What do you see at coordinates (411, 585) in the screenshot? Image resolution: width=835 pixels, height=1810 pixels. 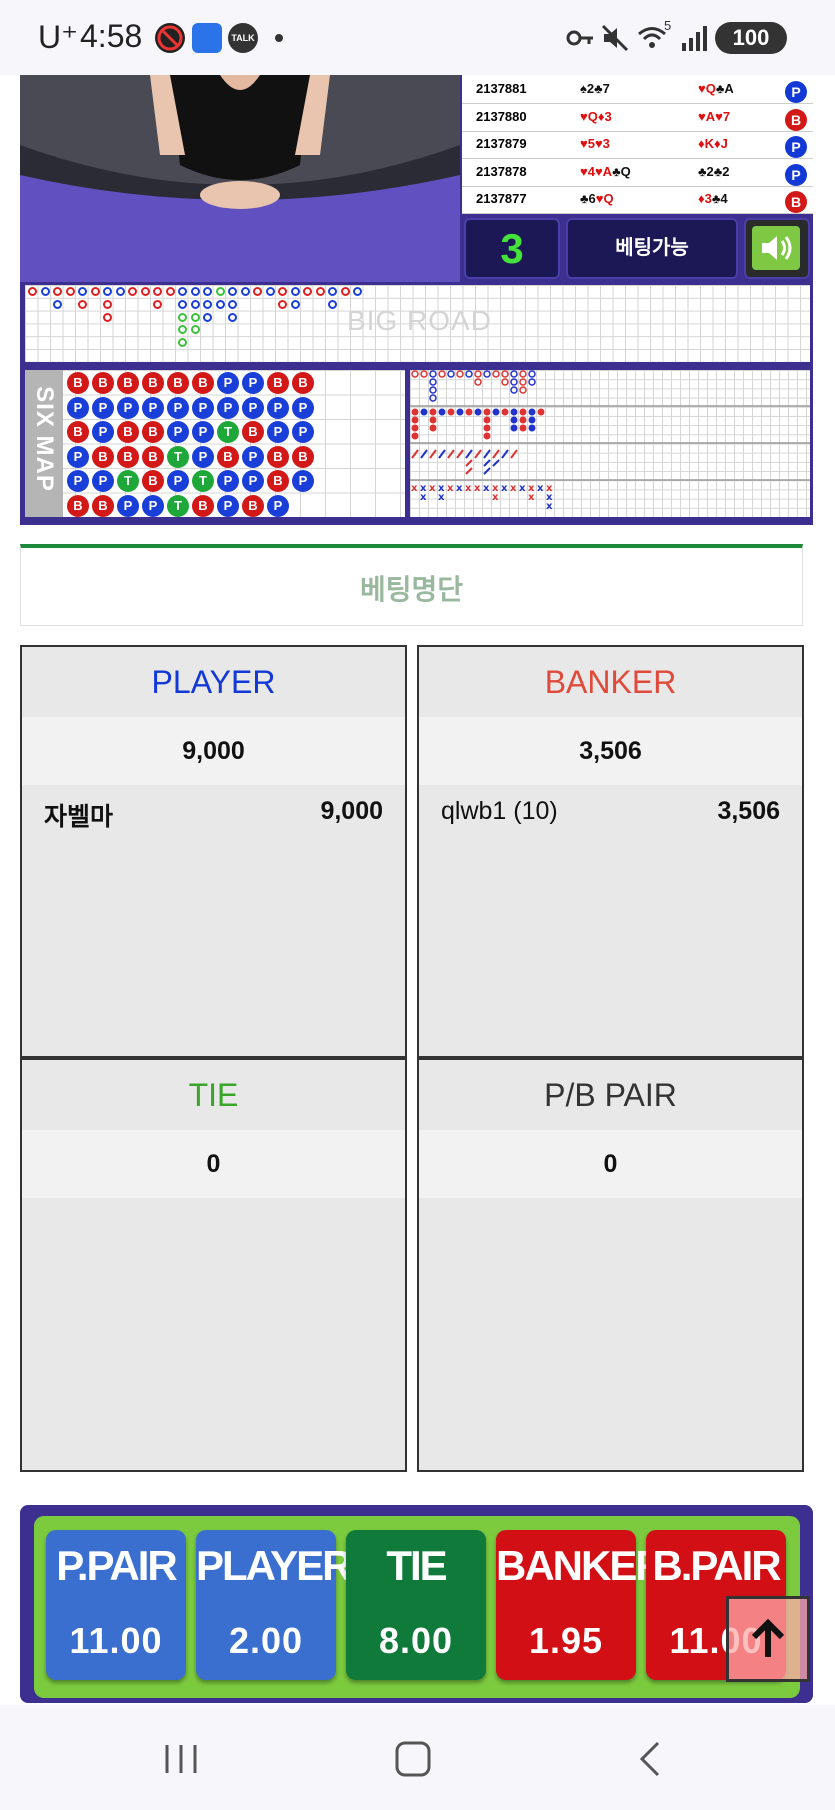 I see `betting-list-header: 베팅명단` at bounding box center [411, 585].